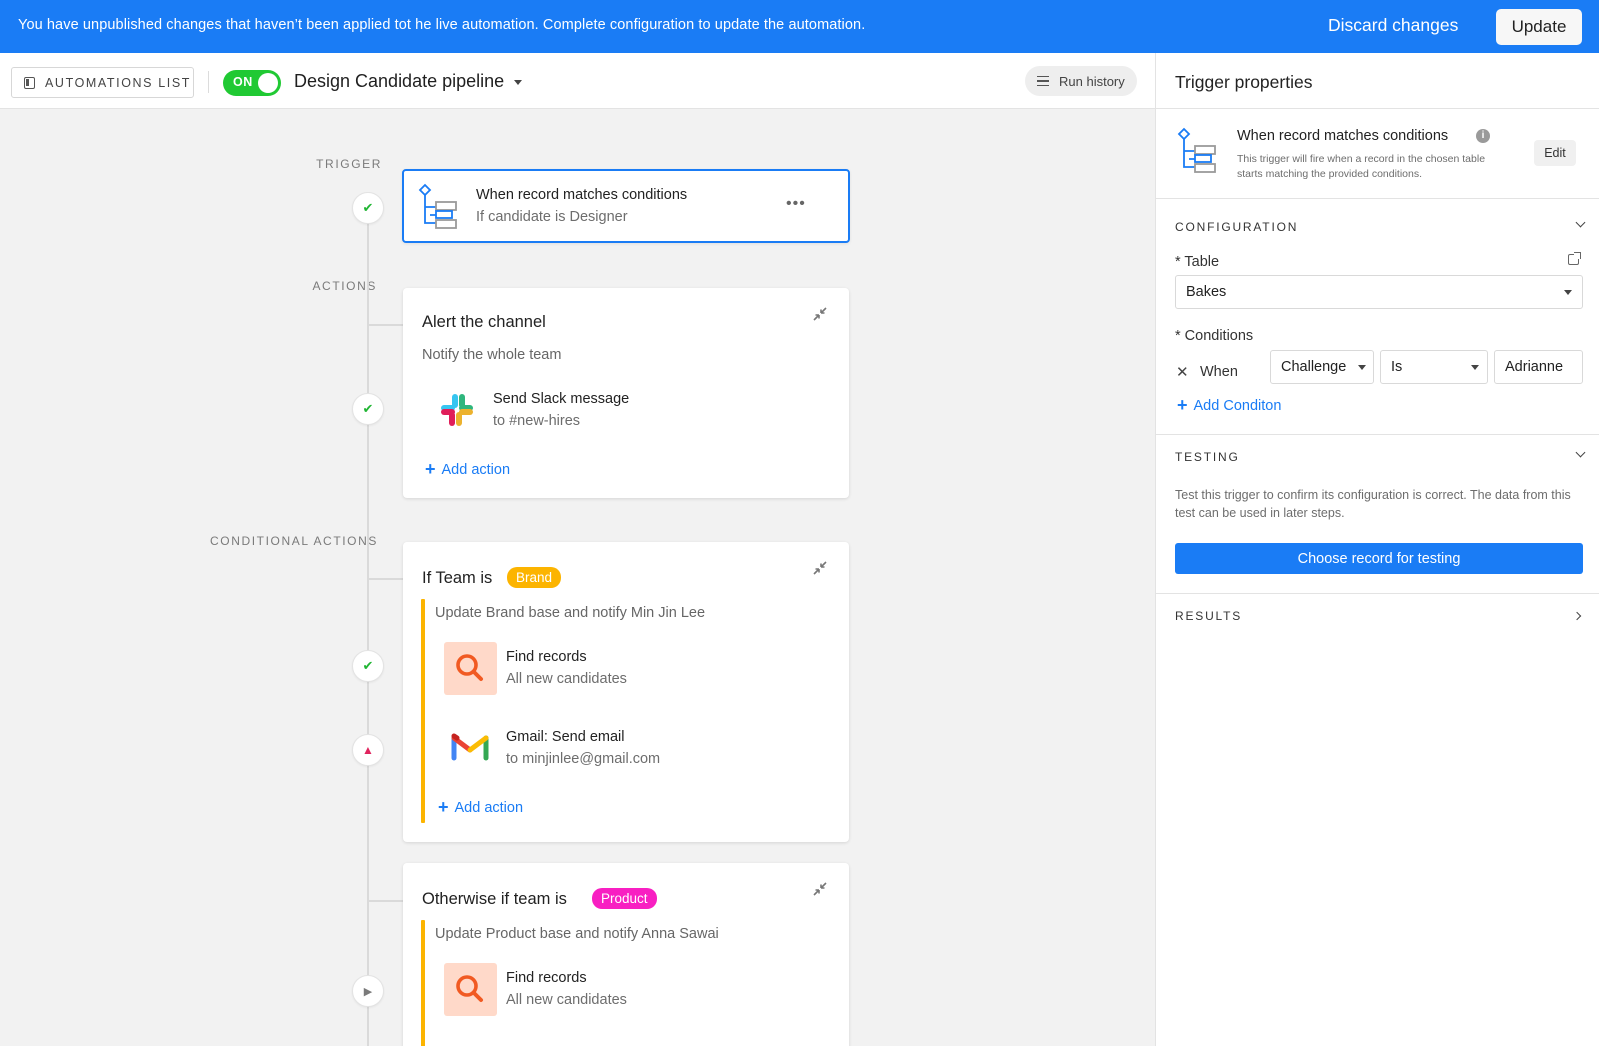 This screenshot has width=1599, height=1046. Describe the element at coordinates (1397, 367) in the screenshot. I see `condition-operator-value: Is` at that location.